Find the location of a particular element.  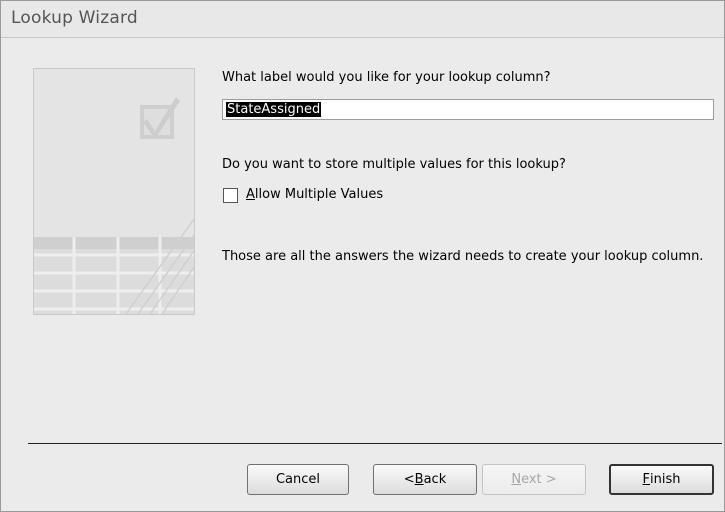

allow-multiple-label: Allow Multiple Values is located at coordinates (314, 194).